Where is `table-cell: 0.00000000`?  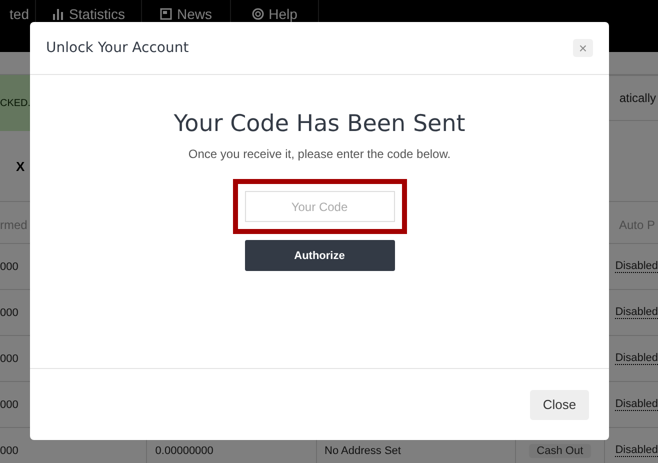
table-cell: 0.00000000 is located at coordinates (184, 450).